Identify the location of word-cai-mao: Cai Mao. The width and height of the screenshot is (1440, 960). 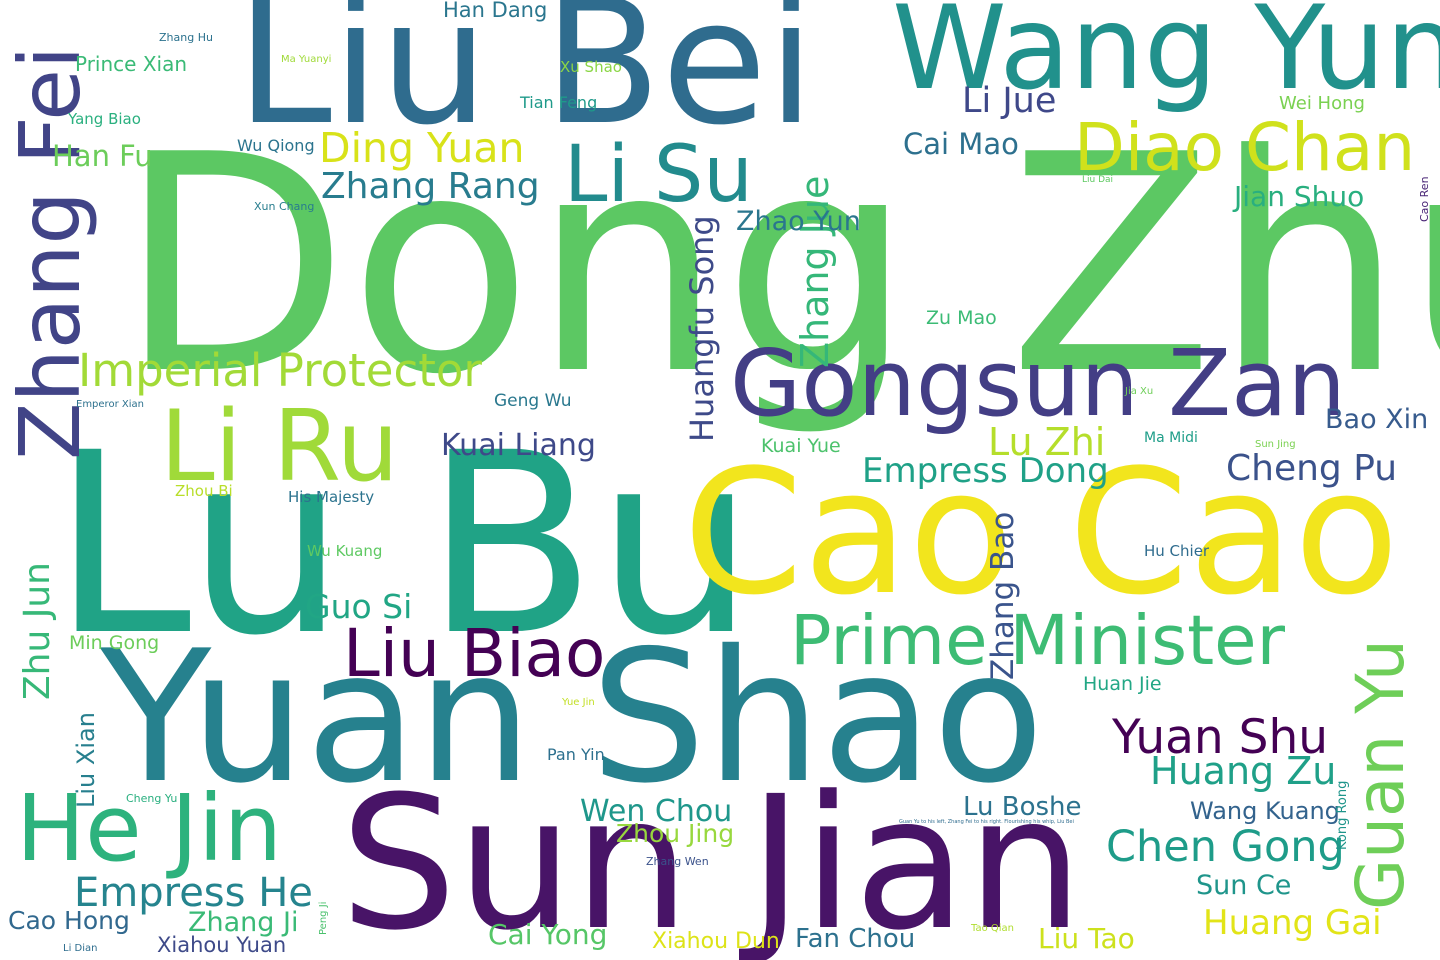
(961, 144).